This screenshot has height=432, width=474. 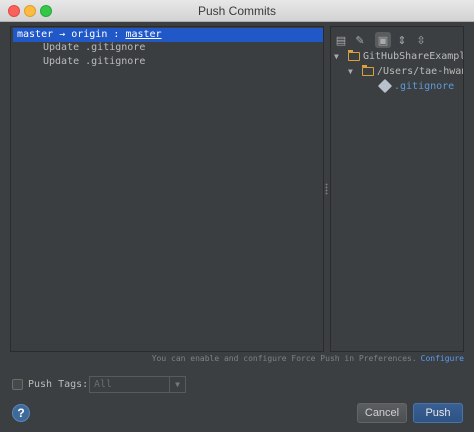 What do you see at coordinates (385, 86) in the screenshot?
I see `git-file-icon` at bounding box center [385, 86].